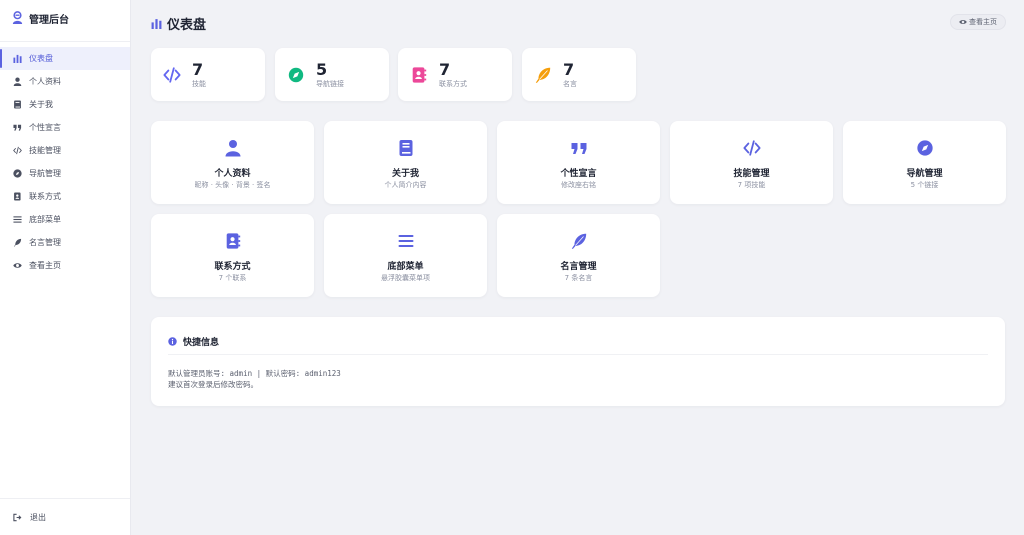 The height and width of the screenshot is (535, 1024). I want to click on feature-title: 技能管理, so click(751, 174).